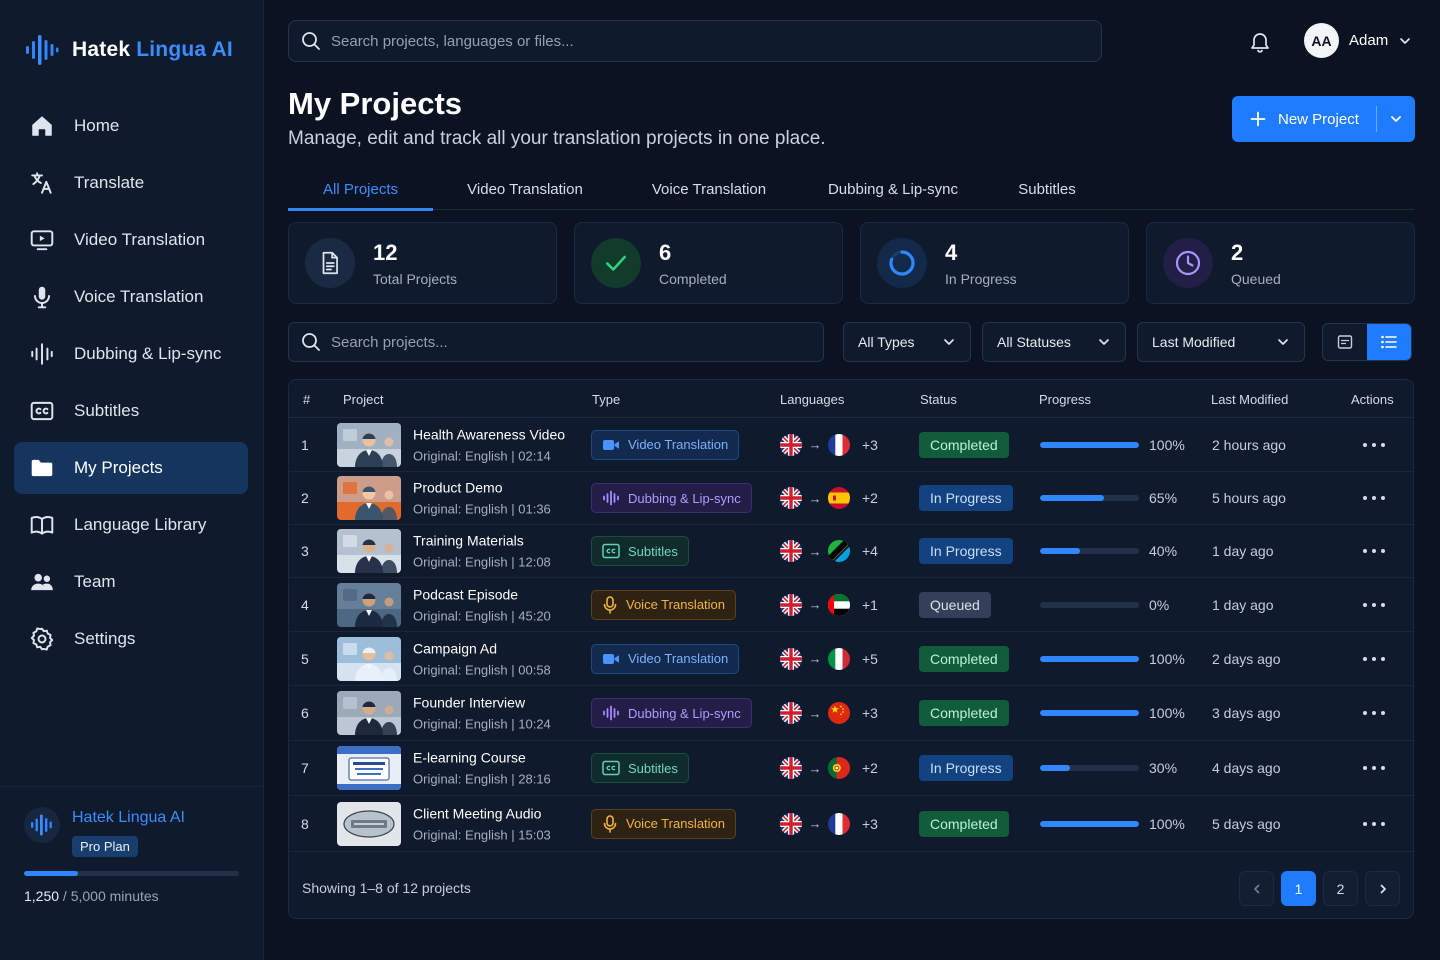  What do you see at coordinates (128, 50) in the screenshot?
I see `app-logo: Hatek Lingua AI` at bounding box center [128, 50].